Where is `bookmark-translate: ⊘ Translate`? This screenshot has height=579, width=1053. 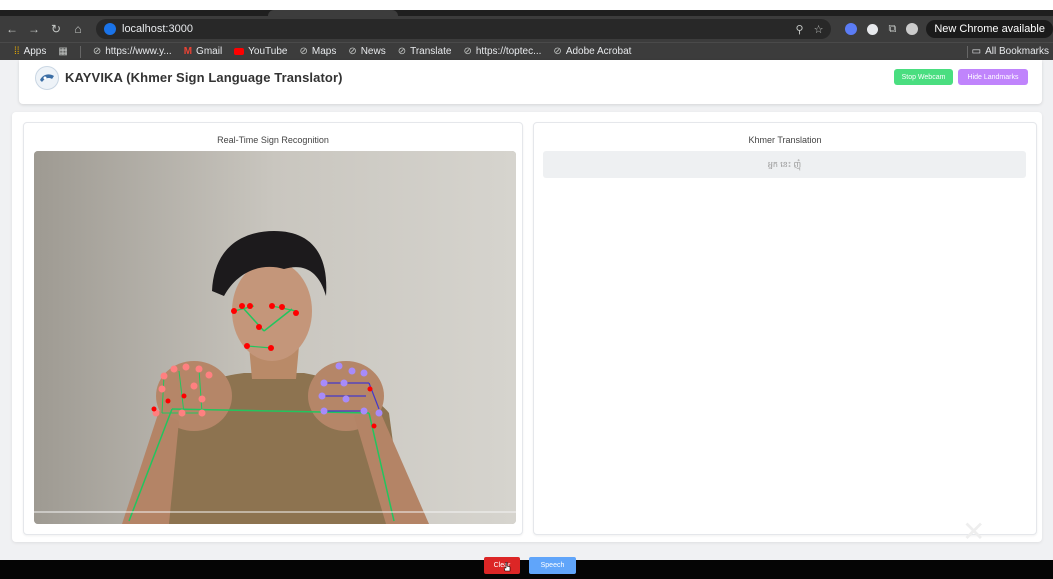 bookmark-translate: ⊘ Translate is located at coordinates (425, 51).